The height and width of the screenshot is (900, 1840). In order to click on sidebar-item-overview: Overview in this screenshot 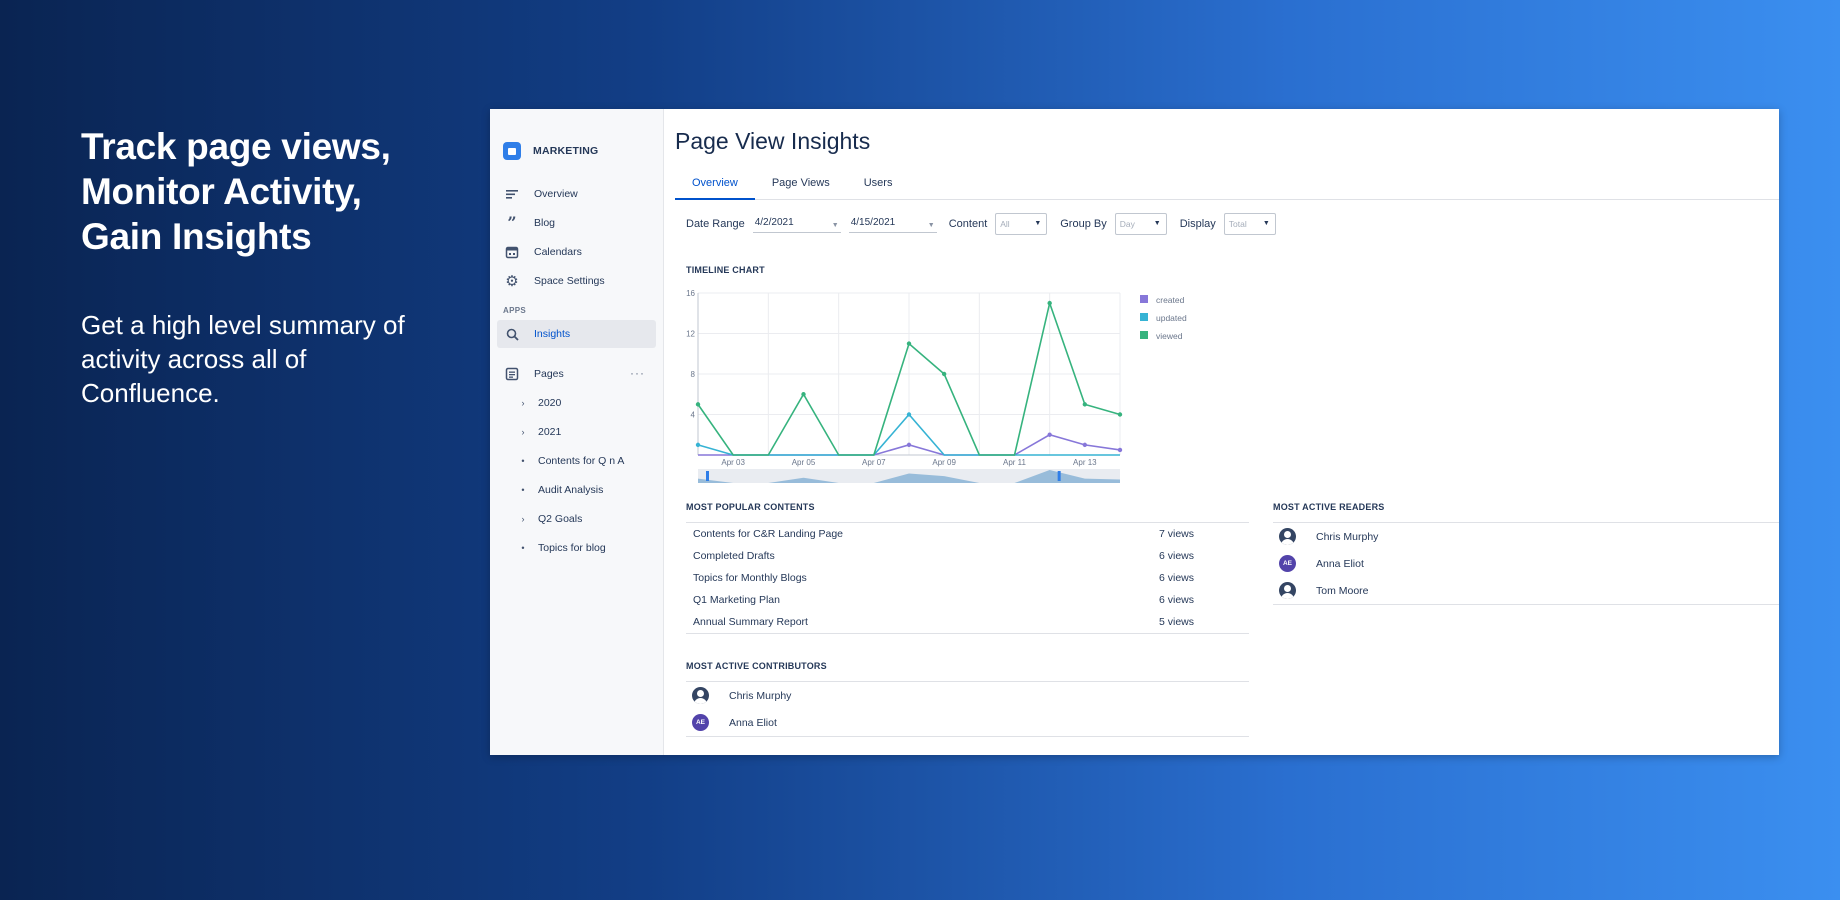, I will do `click(576, 193)`.